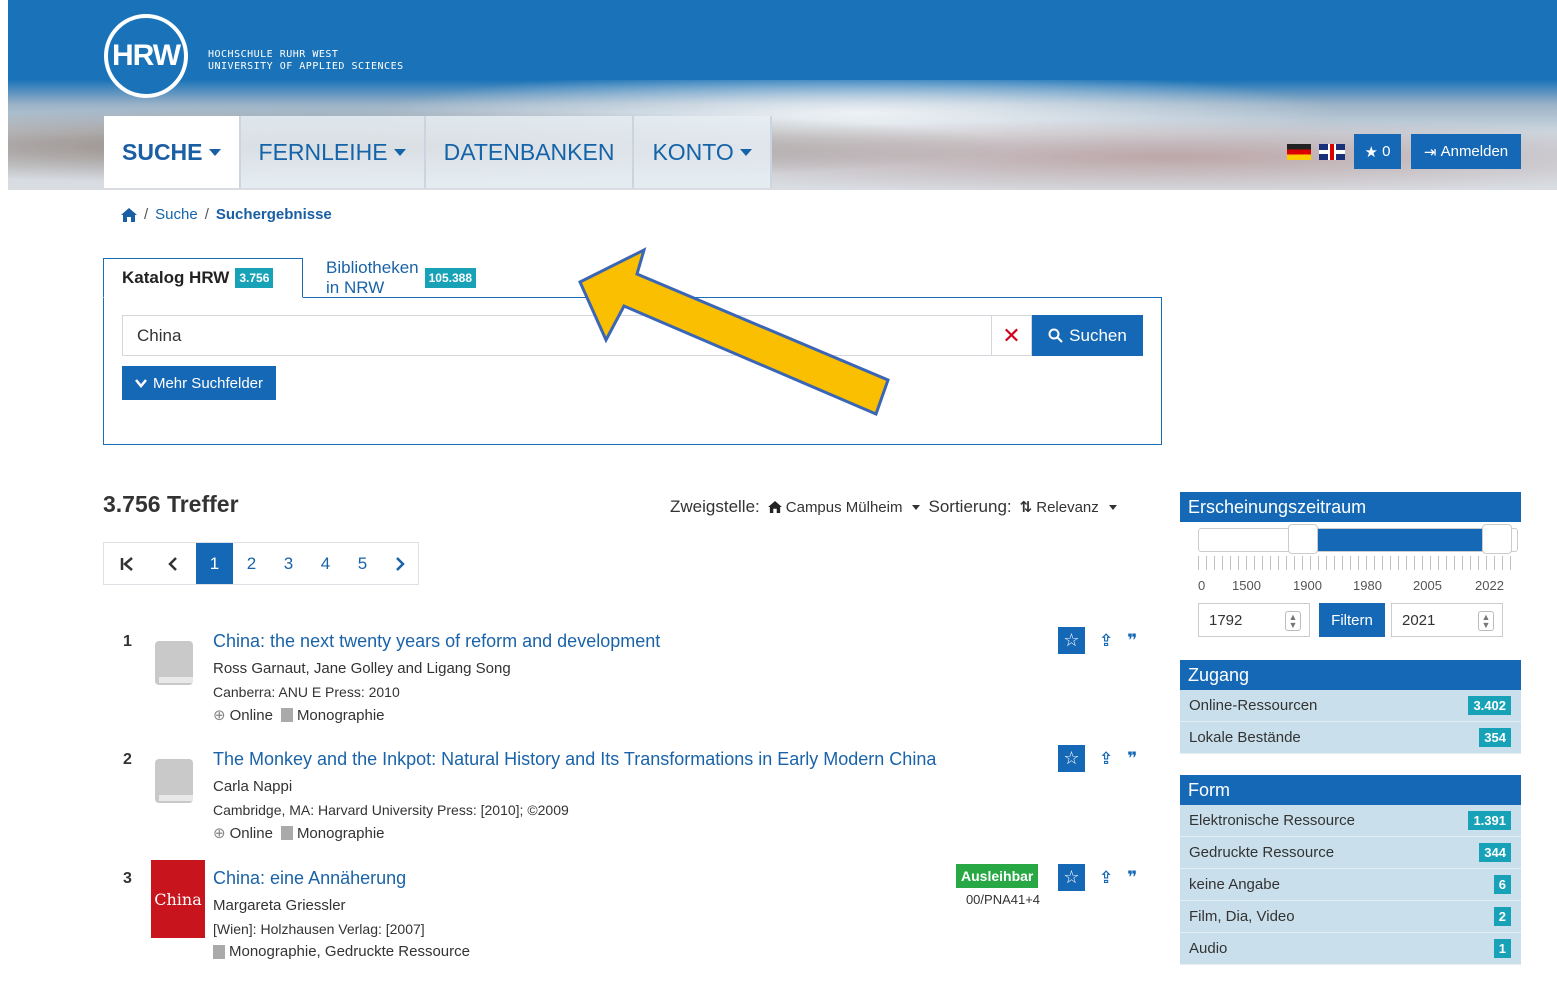 The image size is (1557, 988). I want to click on facet-item: Elektronische Ressource 1.391, so click(1350, 821).